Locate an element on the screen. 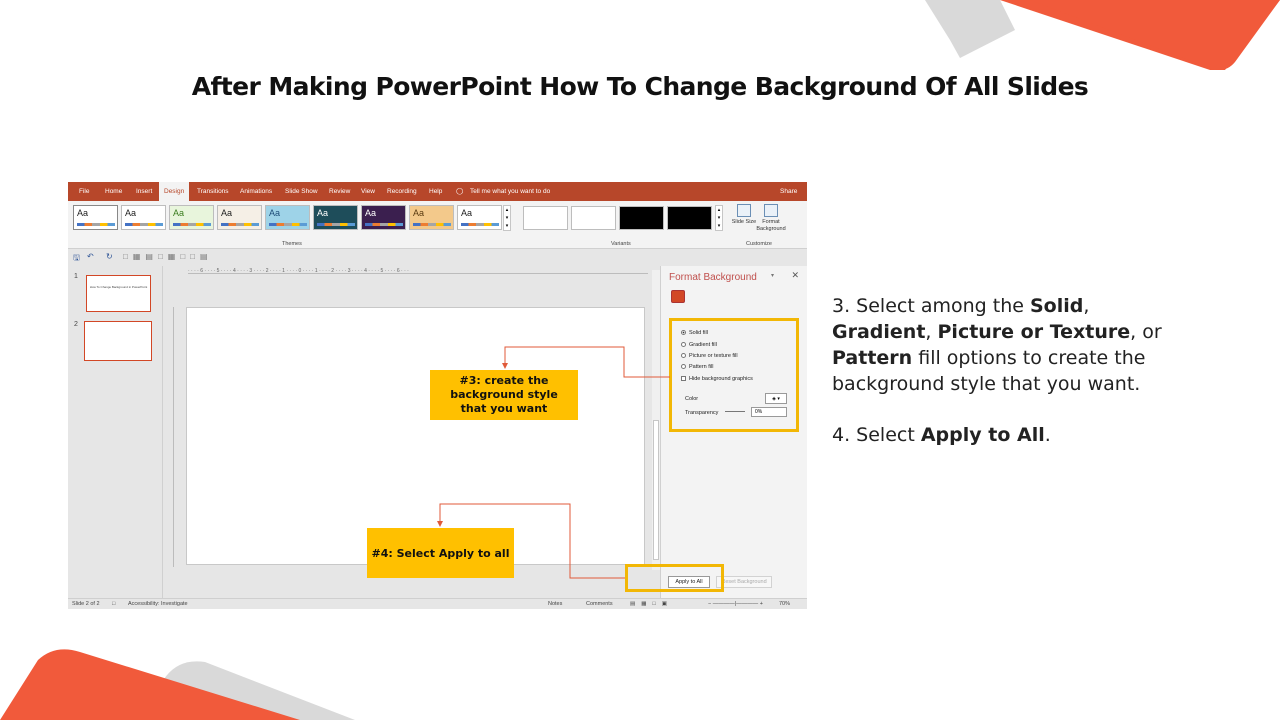 This screenshot has width=1280, height=720. close-icon: ✕ is located at coordinates (795, 275).